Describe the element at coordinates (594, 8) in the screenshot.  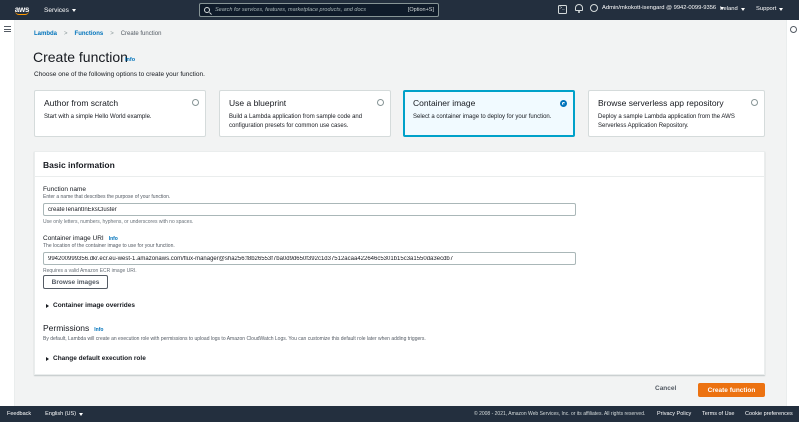
I see `user-icon` at that location.